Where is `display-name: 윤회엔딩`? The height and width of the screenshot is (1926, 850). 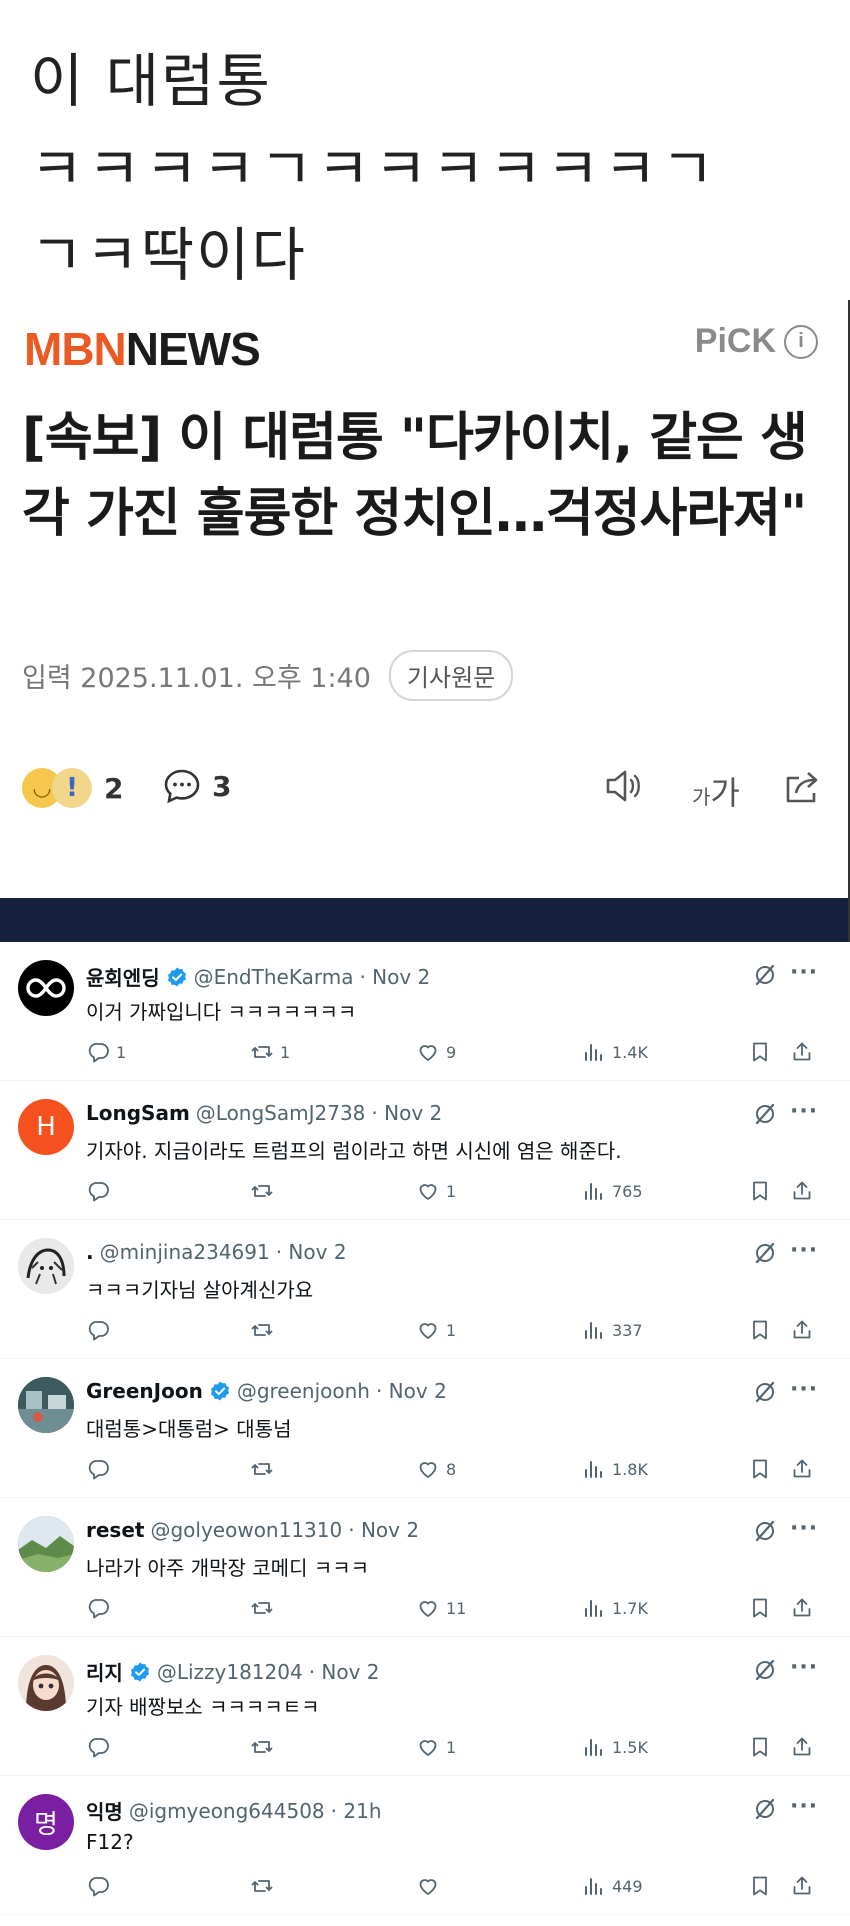 display-name: 윤회엔딩 is located at coordinates (123, 976).